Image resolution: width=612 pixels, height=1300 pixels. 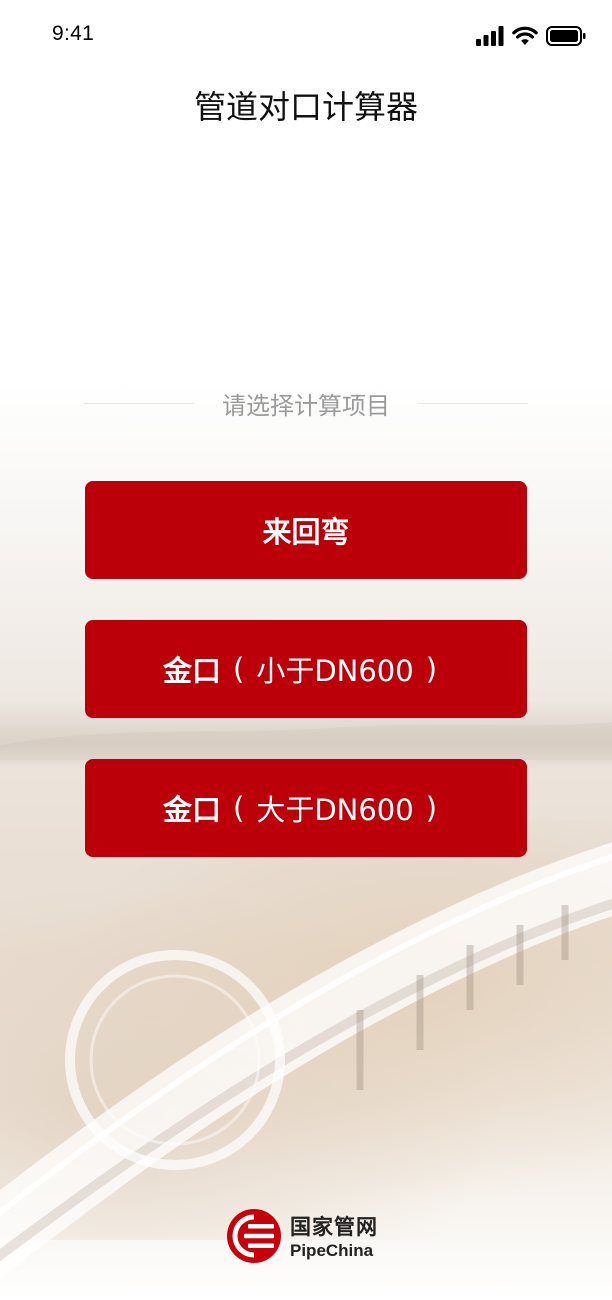 What do you see at coordinates (473, 403) in the screenshot?
I see `divider-line-right` at bounding box center [473, 403].